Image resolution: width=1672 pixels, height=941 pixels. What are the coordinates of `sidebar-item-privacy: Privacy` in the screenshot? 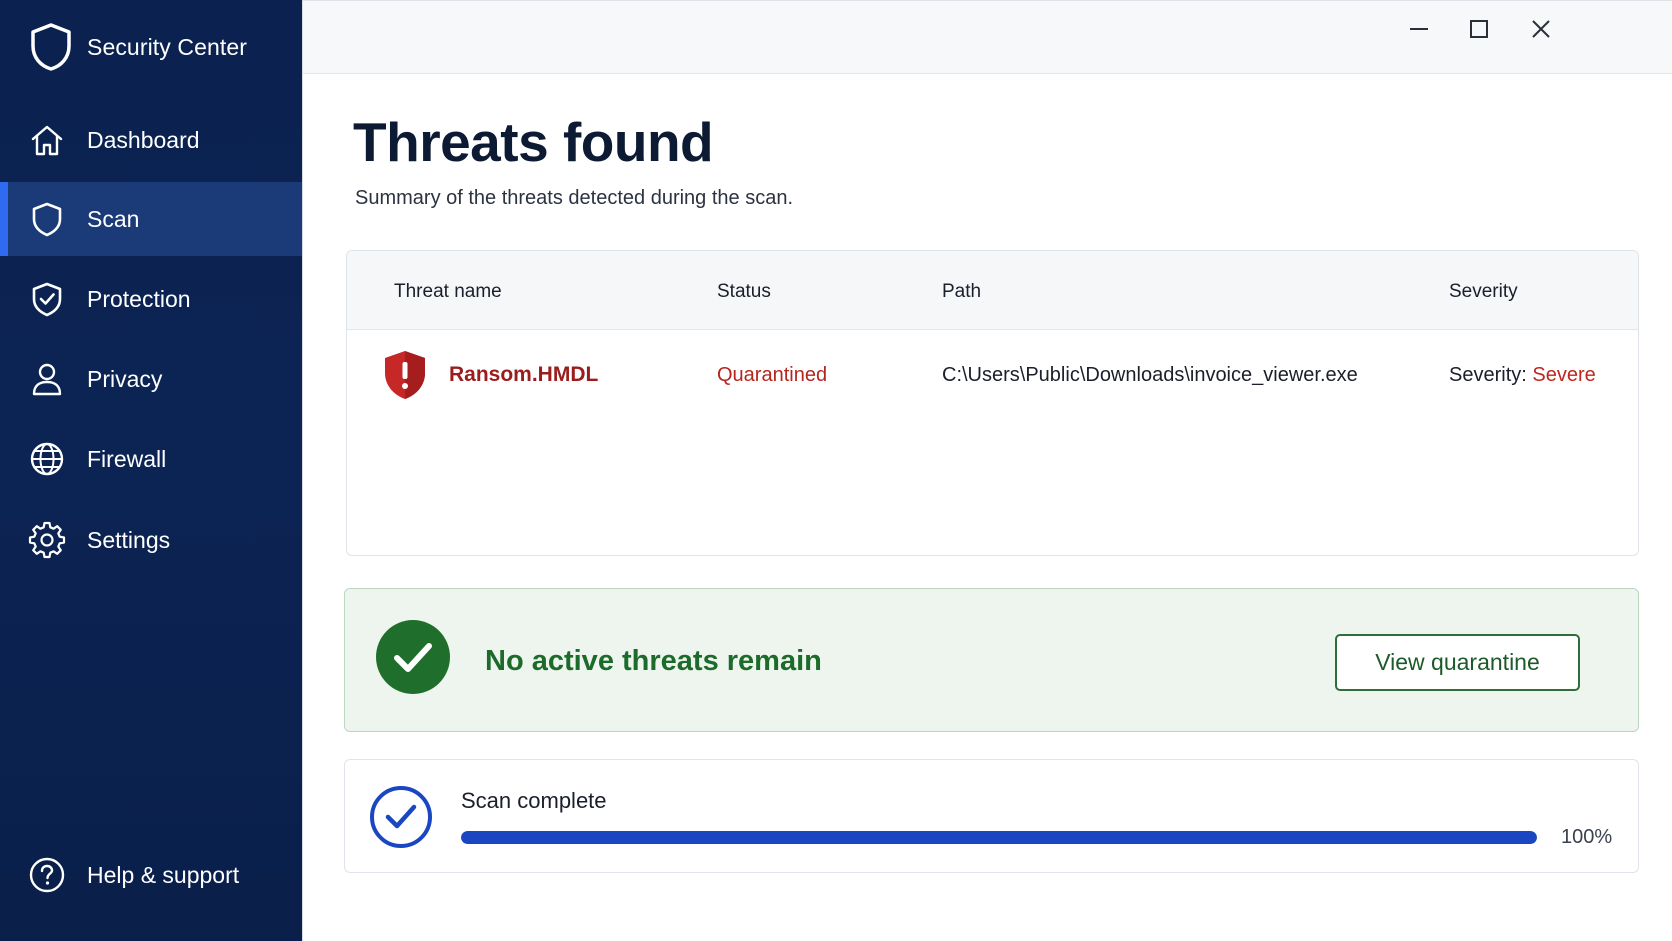 It's located at (151, 379).